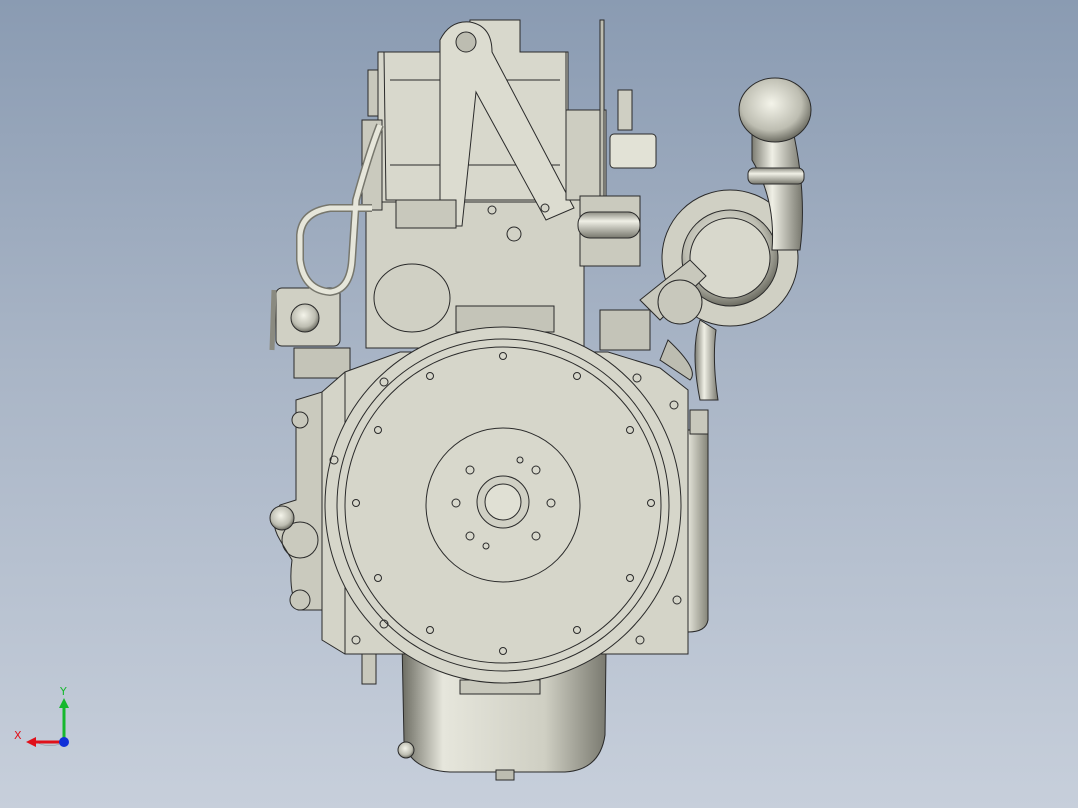  Describe the element at coordinates (18, 735) in the screenshot. I see `x-axis-label: X` at that location.